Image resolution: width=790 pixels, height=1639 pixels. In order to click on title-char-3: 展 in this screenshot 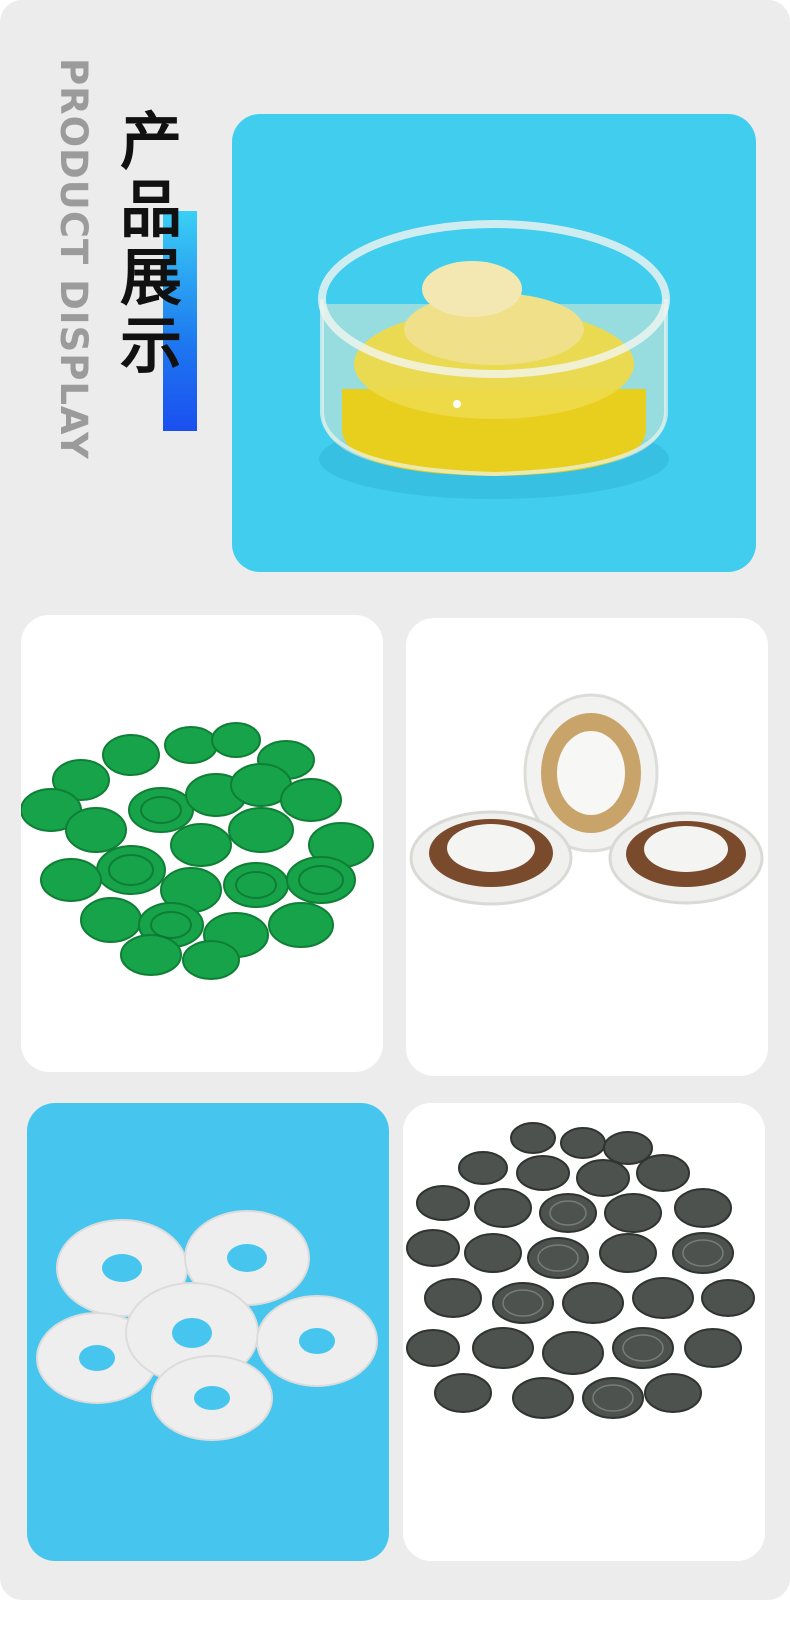, I will do `click(151, 277)`.